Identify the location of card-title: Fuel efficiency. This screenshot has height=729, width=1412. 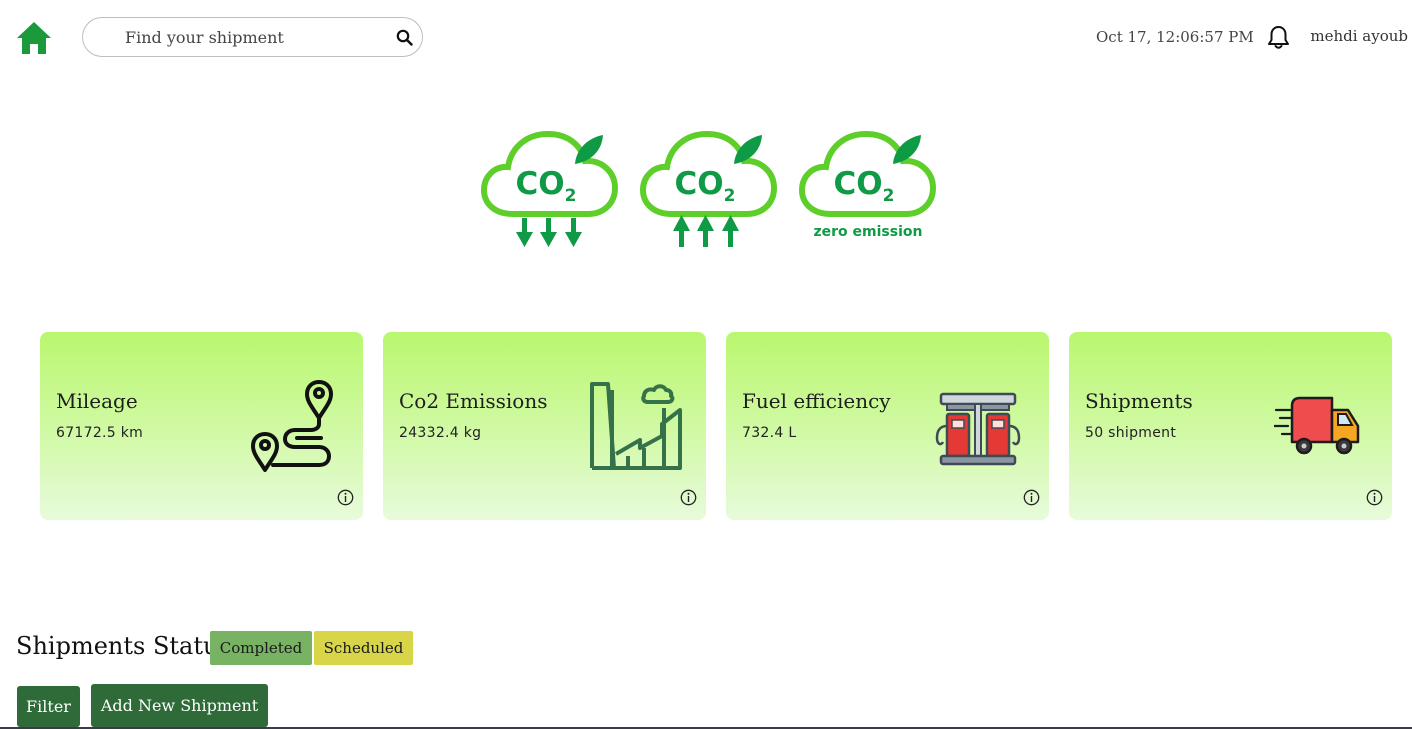
(816, 401).